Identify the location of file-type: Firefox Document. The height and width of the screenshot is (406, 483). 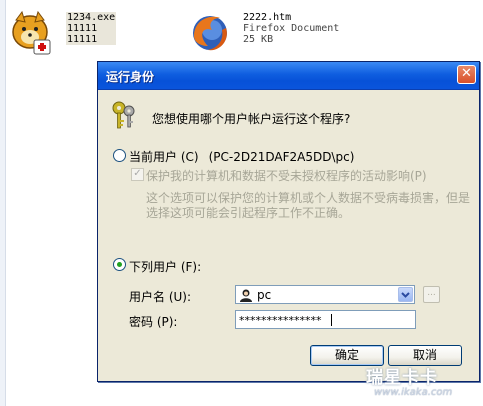
(291, 28).